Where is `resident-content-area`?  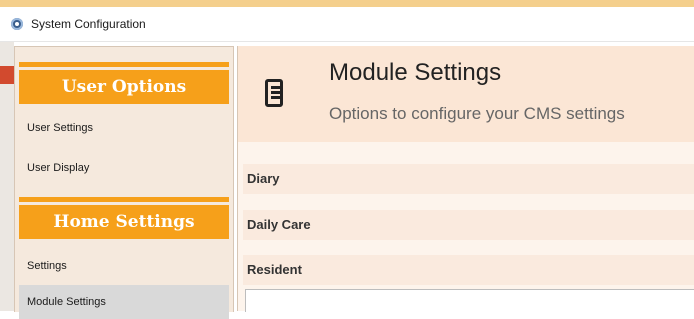 resident-content-area is located at coordinates (469, 300).